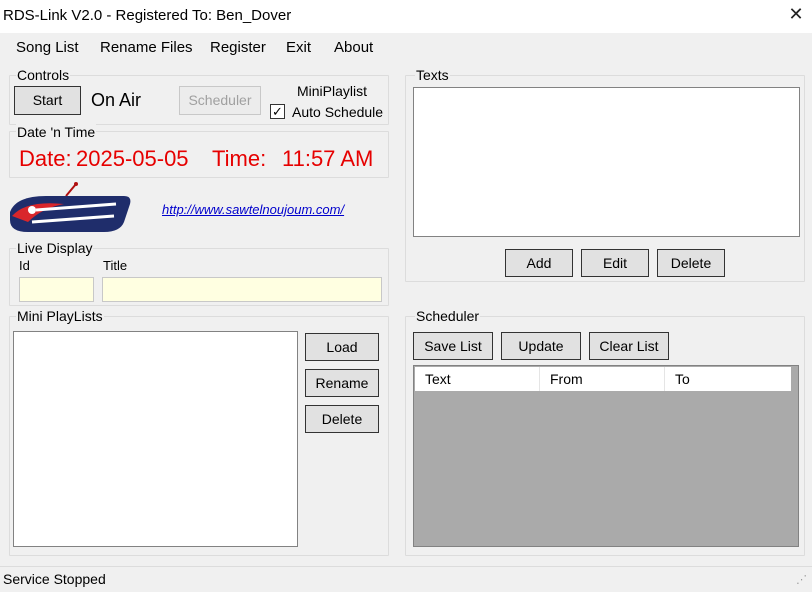  I want to click on station-logo, so click(69, 210).